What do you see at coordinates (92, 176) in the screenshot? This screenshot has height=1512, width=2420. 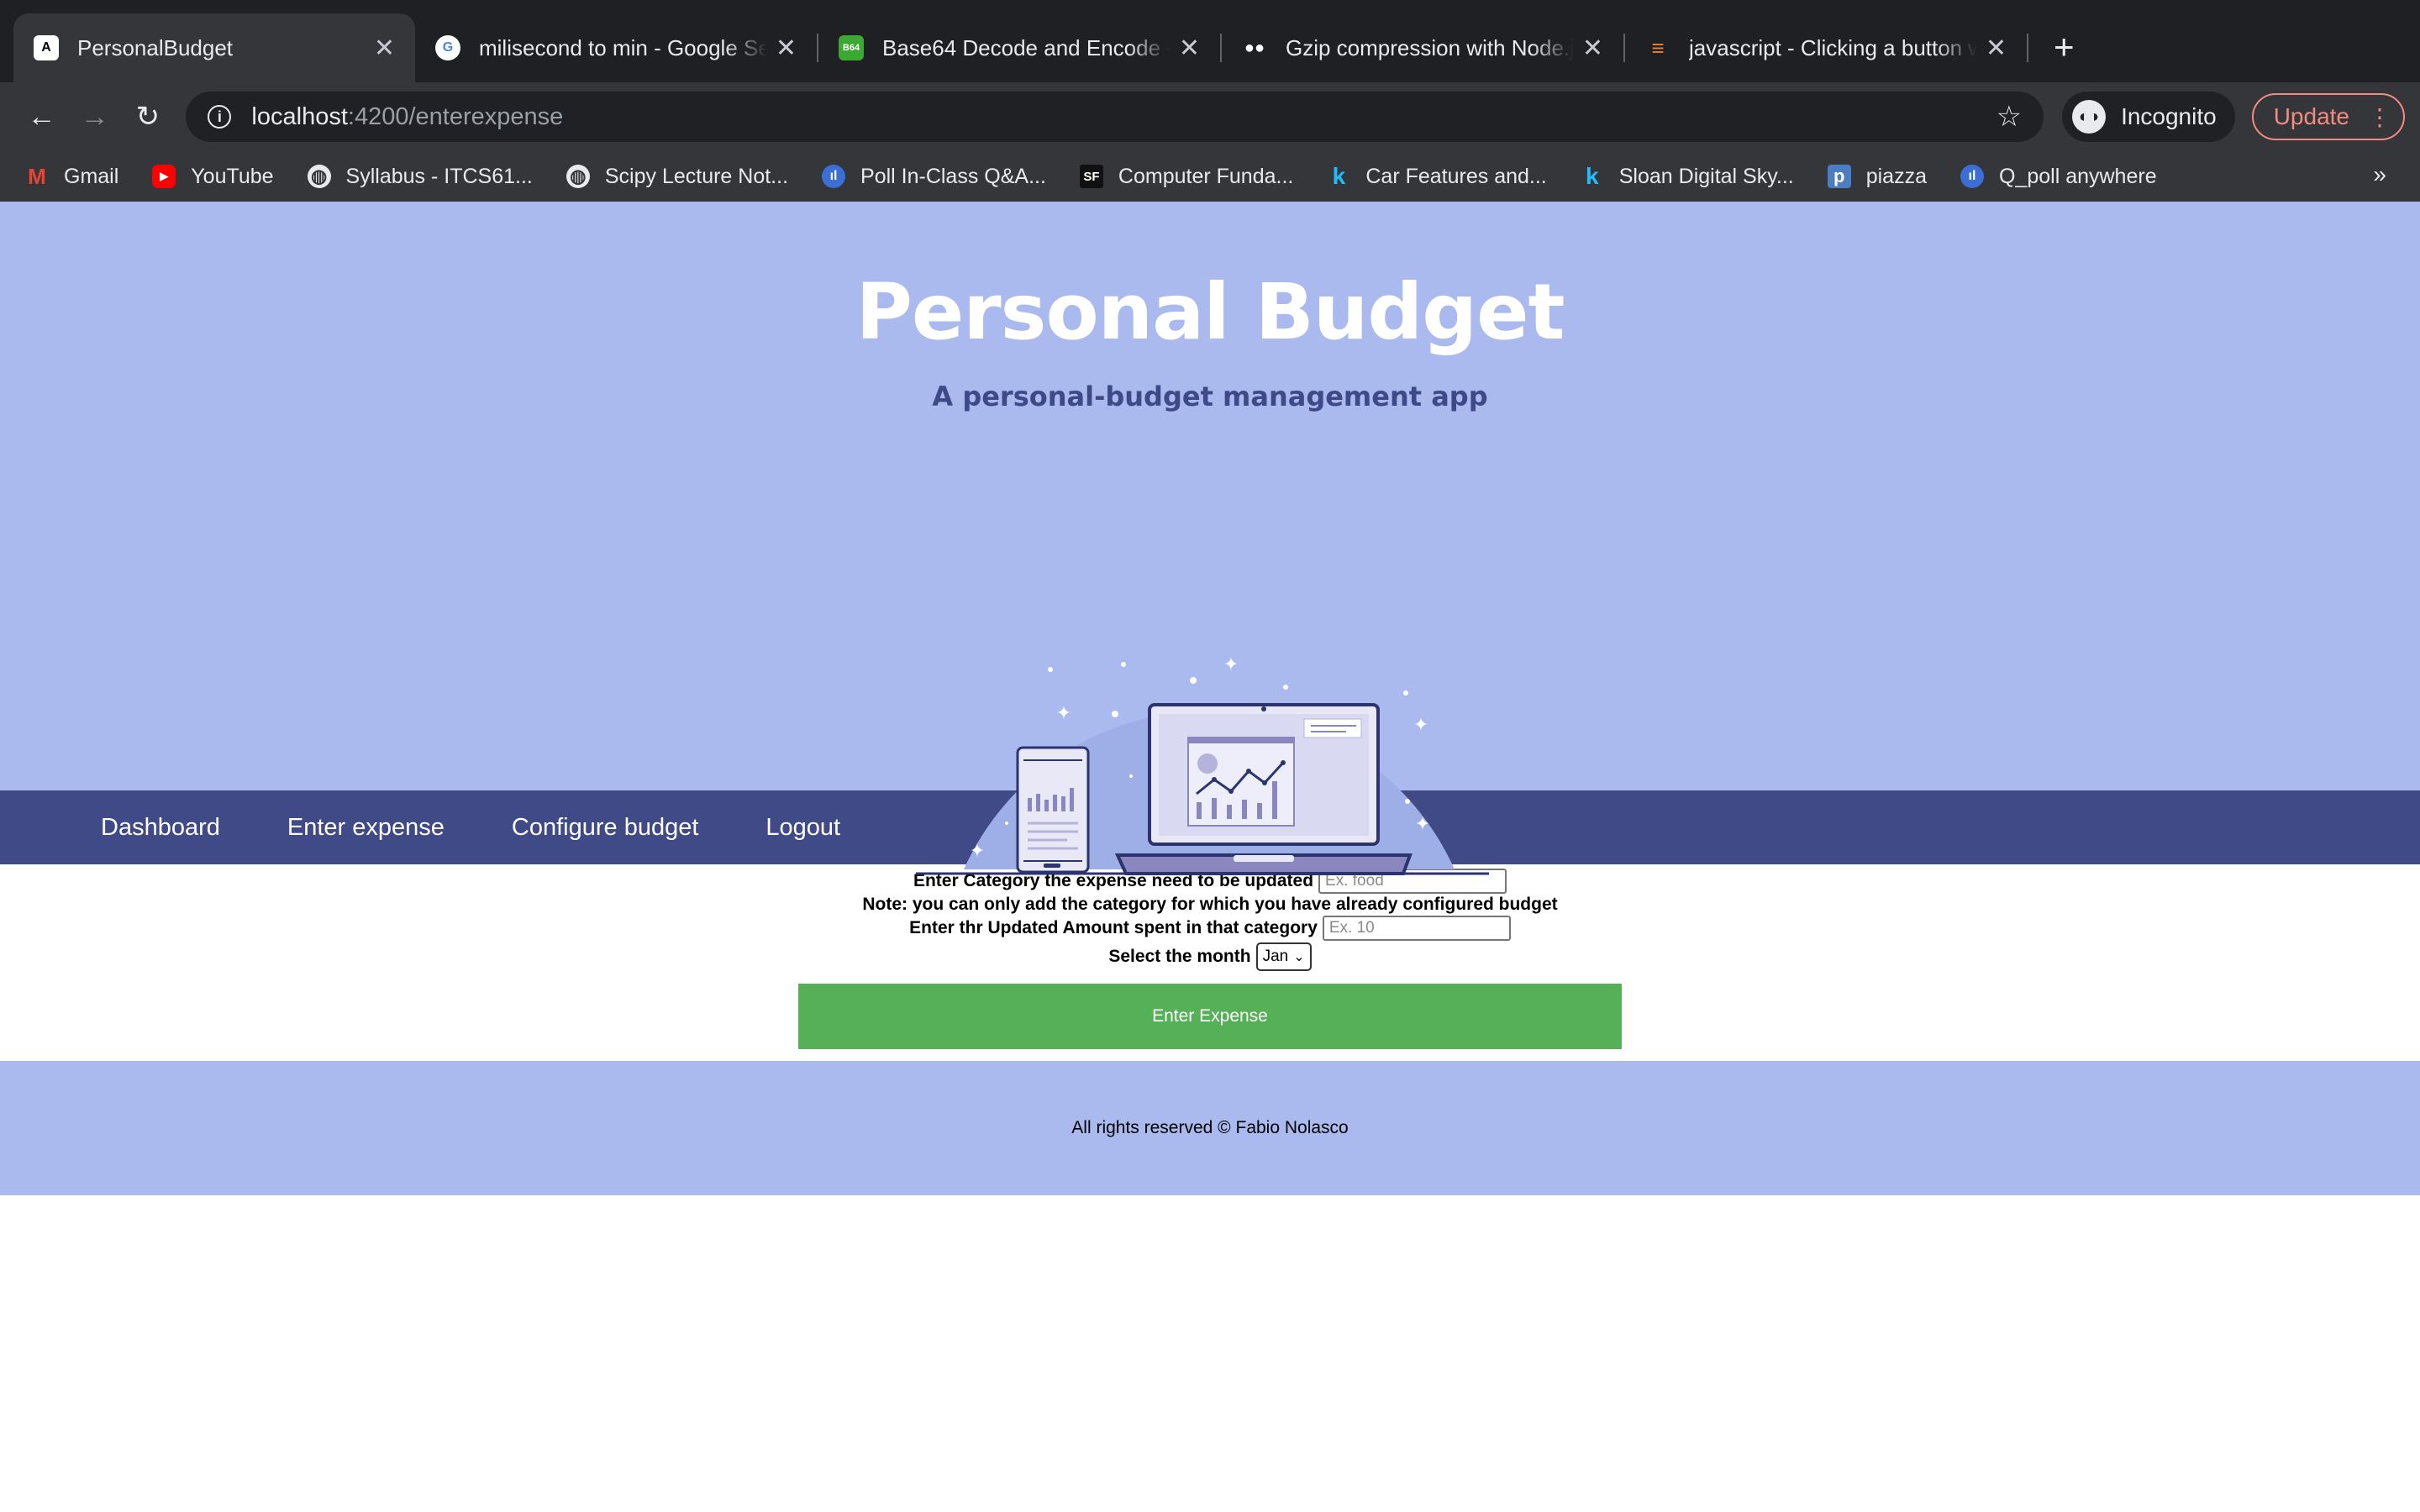 I see `bookmark-label: Gmail` at bounding box center [92, 176].